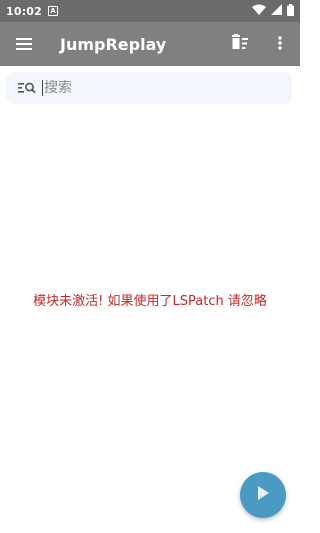  I want to click on more-vert-icon, so click(280, 44).